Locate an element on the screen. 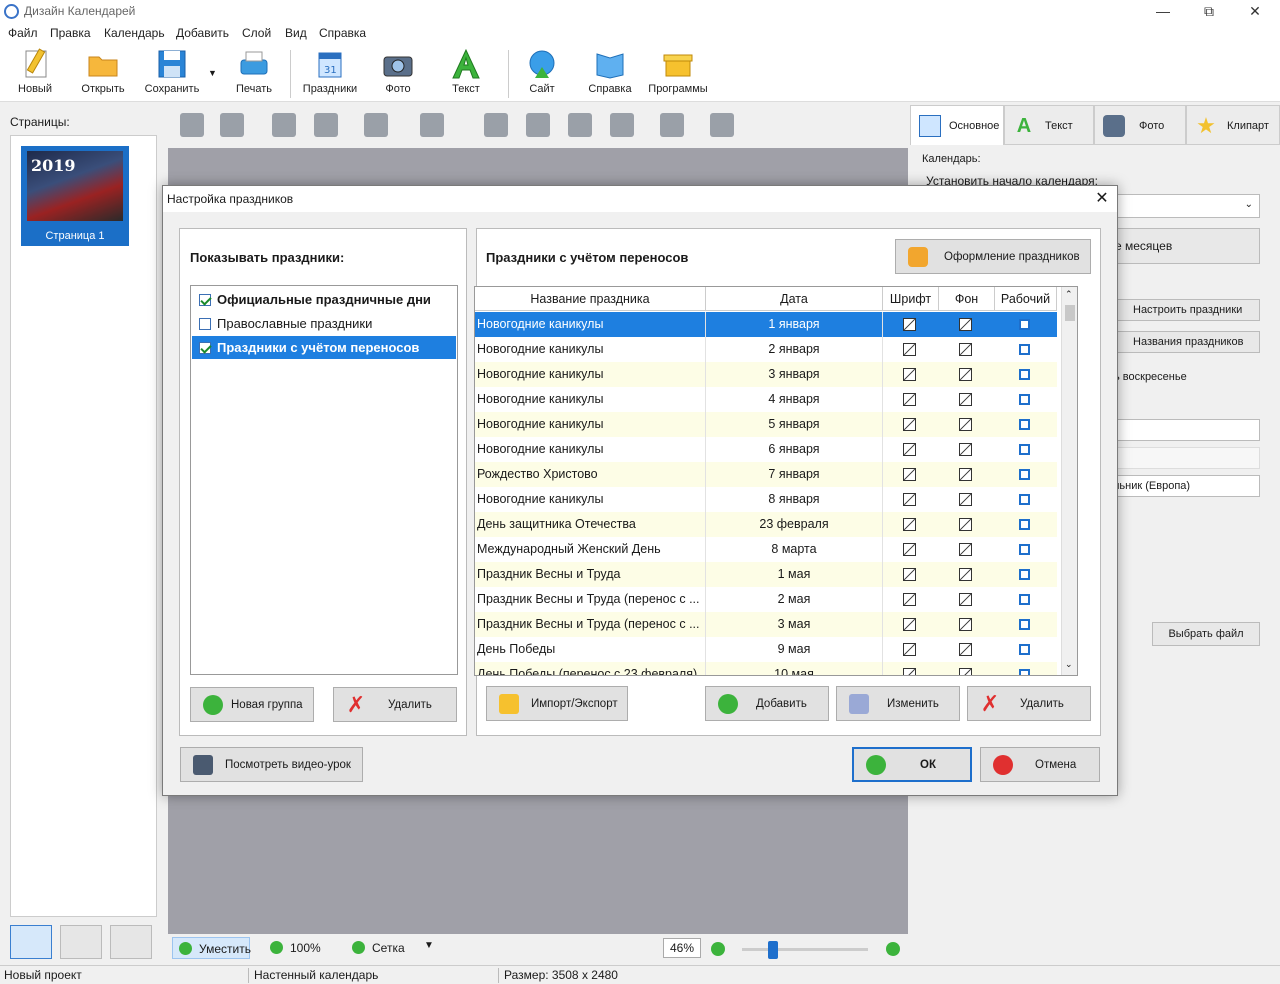 This screenshot has height=984, width=1280. table-row: День Победы (перенос с 23 февраля) 10 мая is located at coordinates (766, 668).